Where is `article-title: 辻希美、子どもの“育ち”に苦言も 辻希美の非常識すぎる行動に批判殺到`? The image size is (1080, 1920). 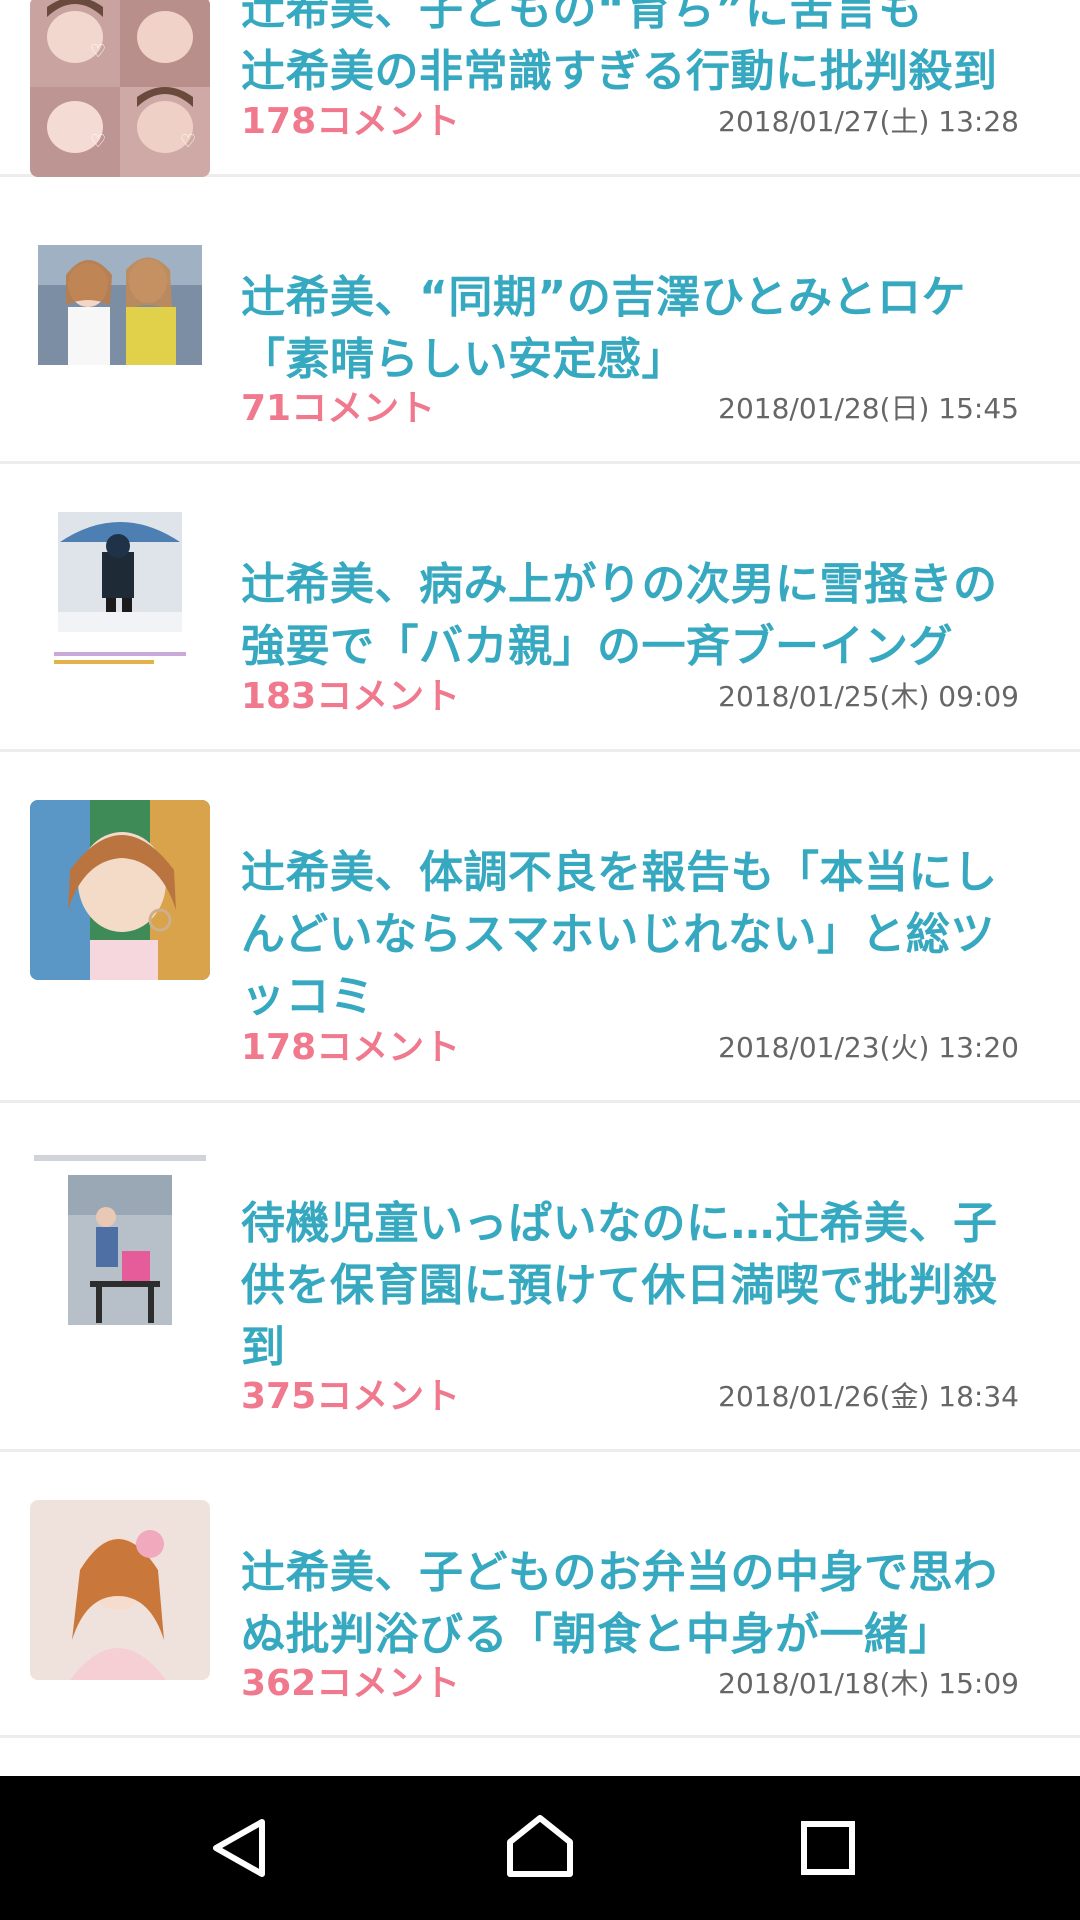
article-title: 辻希美、子どもの“育ち”に苦言も 辻希美の非常識すぎる行動に批判殺到 is located at coordinates (631, 51).